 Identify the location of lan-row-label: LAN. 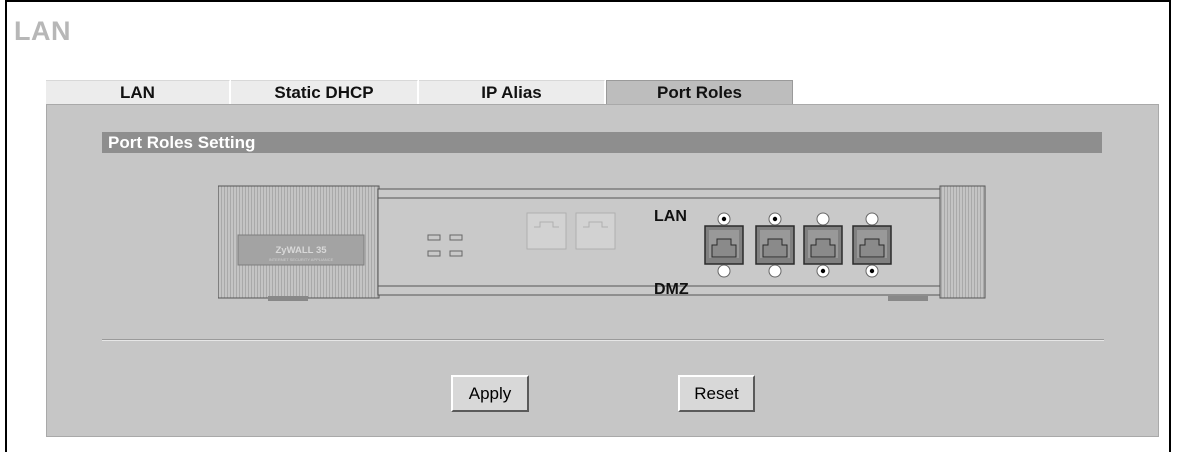
(670, 216).